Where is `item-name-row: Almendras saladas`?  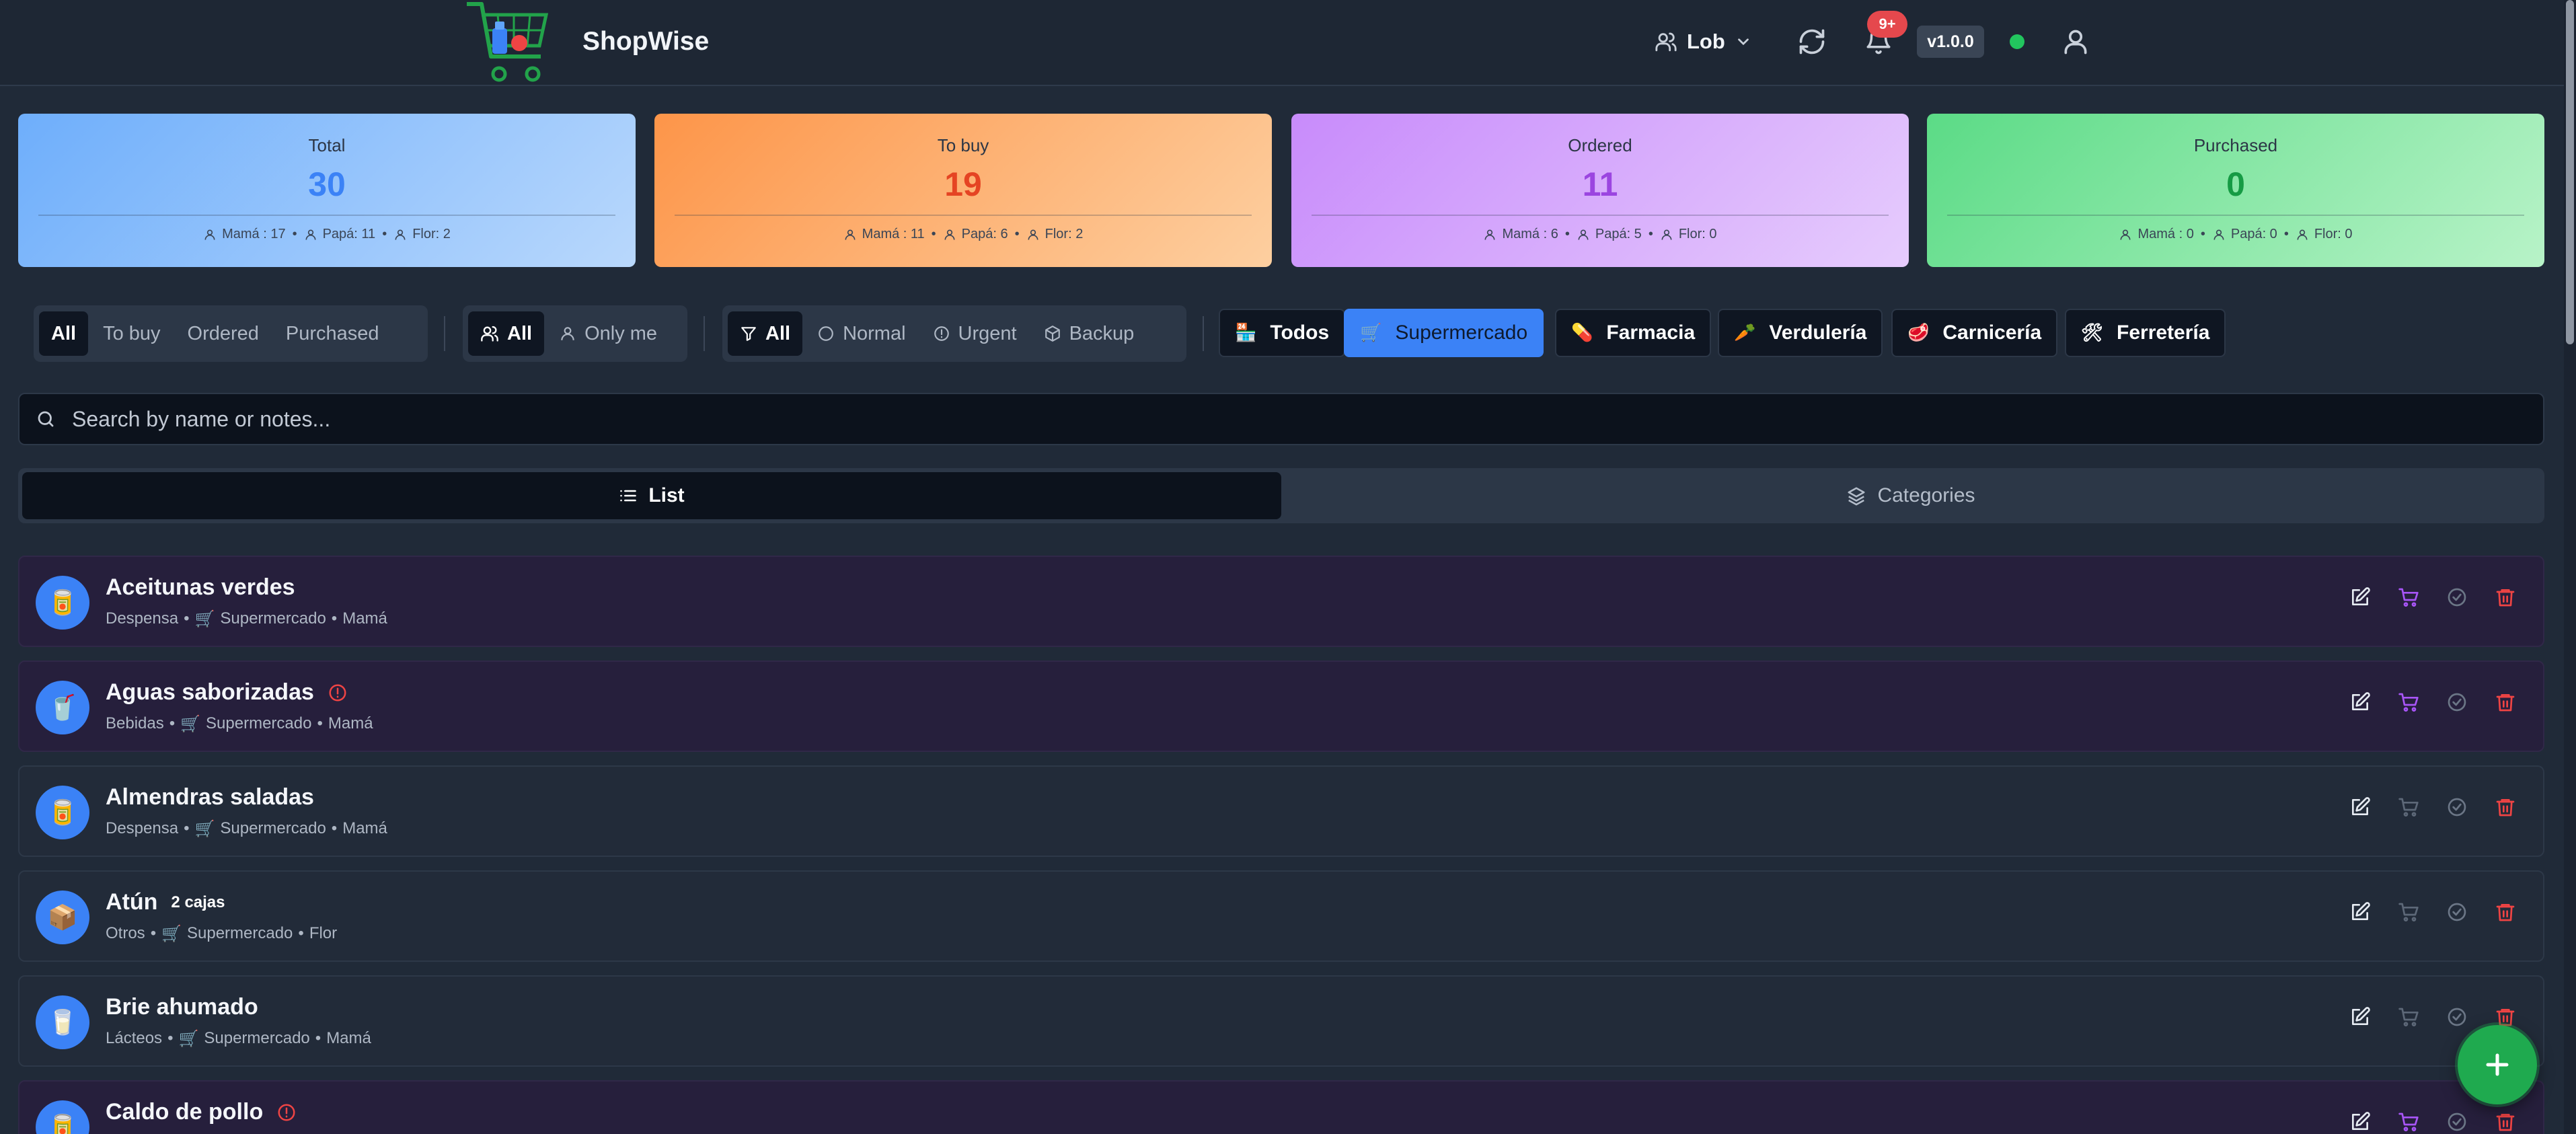 item-name-row: Almendras saladas is located at coordinates (210, 797).